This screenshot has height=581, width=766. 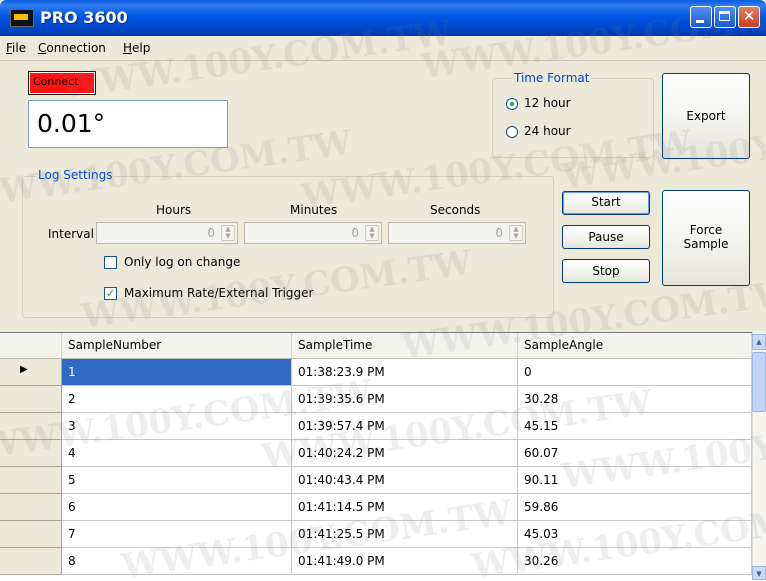 I want to click on hours-label: Hours, so click(x=174, y=210).